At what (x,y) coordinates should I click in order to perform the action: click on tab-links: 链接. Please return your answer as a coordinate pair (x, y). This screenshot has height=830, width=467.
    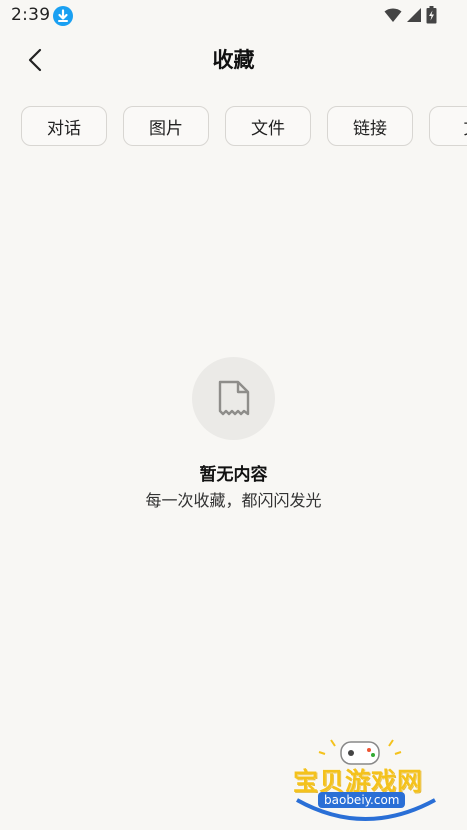
    Looking at the image, I should click on (370, 126).